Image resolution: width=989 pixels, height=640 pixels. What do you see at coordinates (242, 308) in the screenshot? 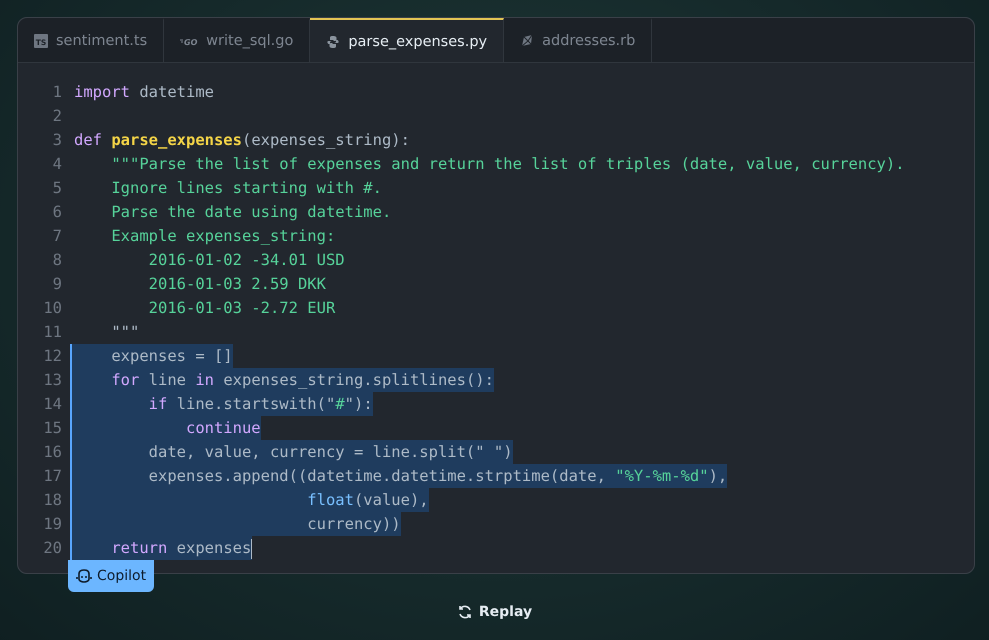
I see `code-line: 2016-01-03 -2.72 EUR` at bounding box center [242, 308].